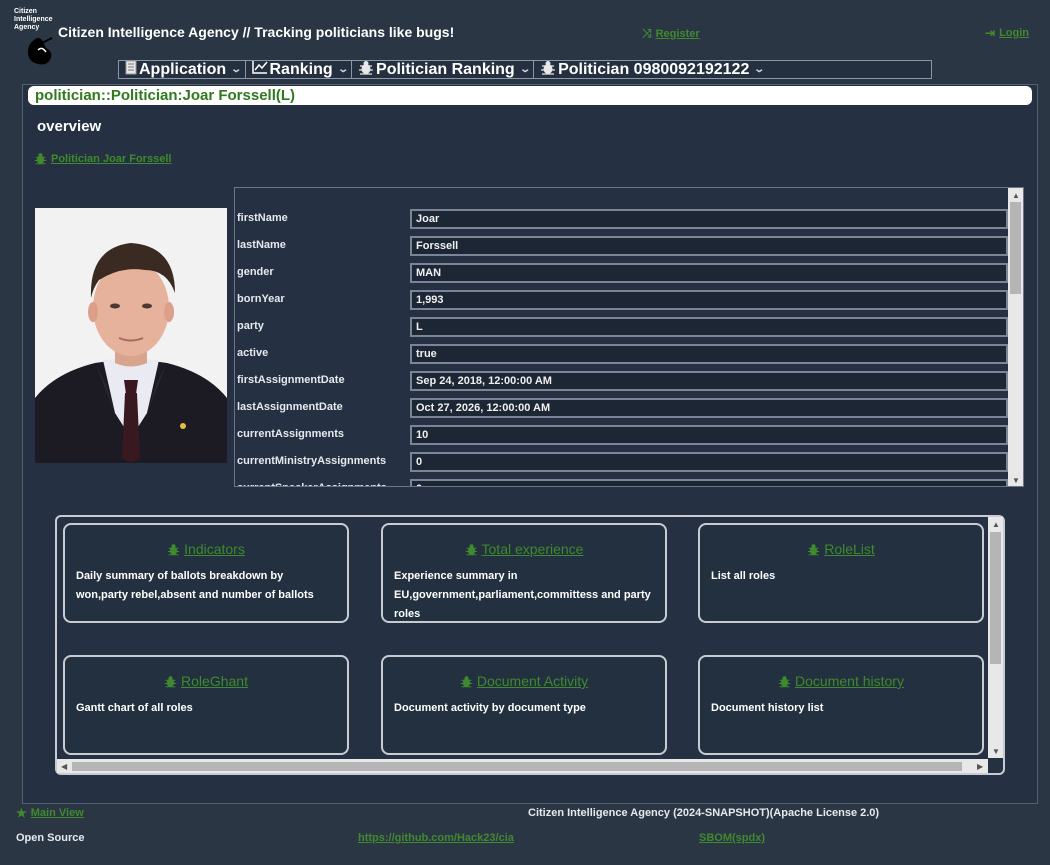 Image resolution: width=1050 pixels, height=865 pixels. Describe the element at coordinates (532, 681) in the screenshot. I see `card-link: Document Activity` at that location.